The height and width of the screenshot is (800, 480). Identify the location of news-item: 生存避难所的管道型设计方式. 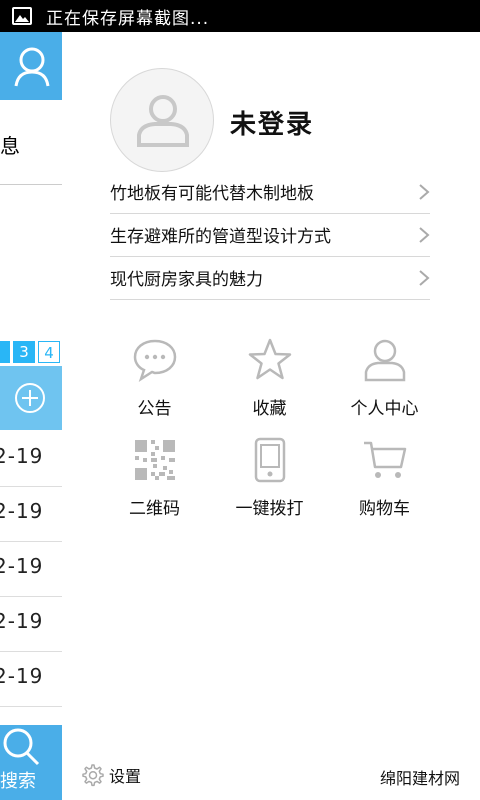
(270, 235).